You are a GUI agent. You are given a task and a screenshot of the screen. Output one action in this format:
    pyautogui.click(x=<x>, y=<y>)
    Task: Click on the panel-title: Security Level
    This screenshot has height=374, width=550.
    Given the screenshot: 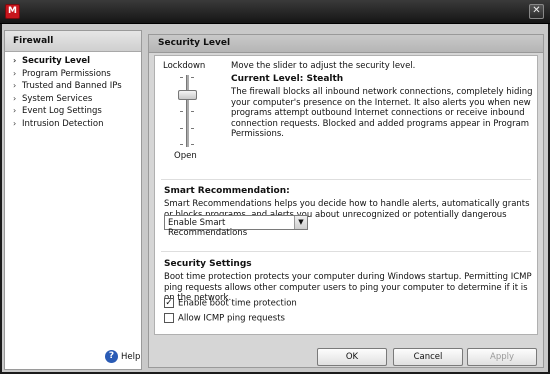 What is the action you would take?
    pyautogui.click(x=346, y=44)
    